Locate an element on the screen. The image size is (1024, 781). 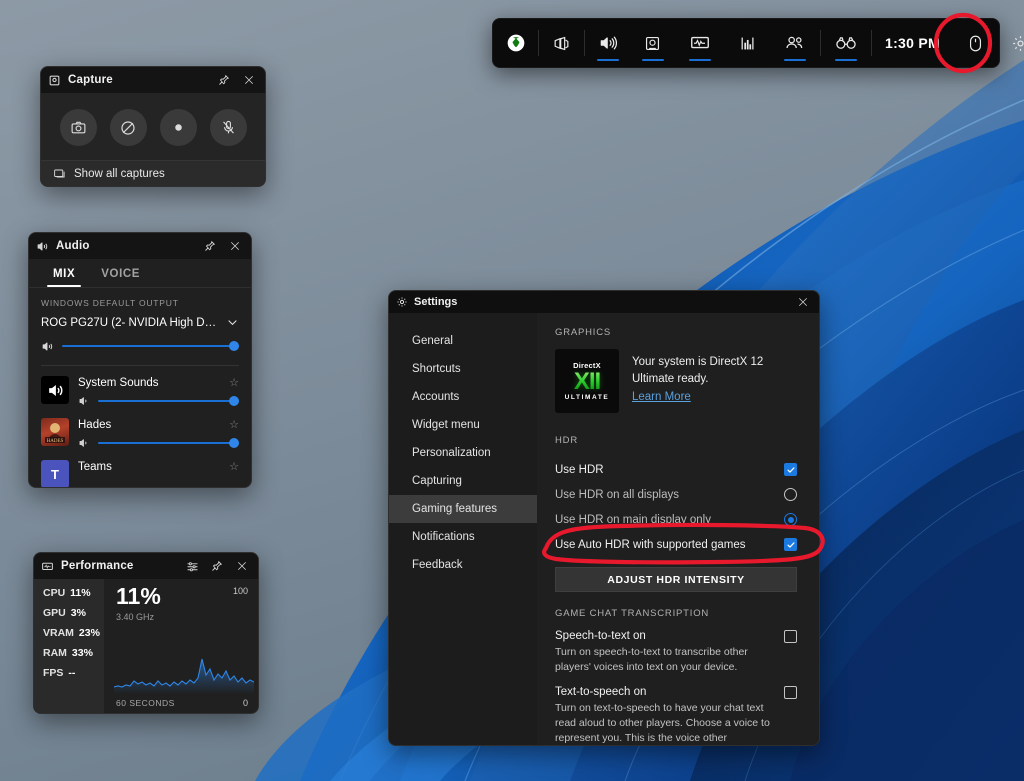
binoculars-icon is located at coordinates (846, 43).